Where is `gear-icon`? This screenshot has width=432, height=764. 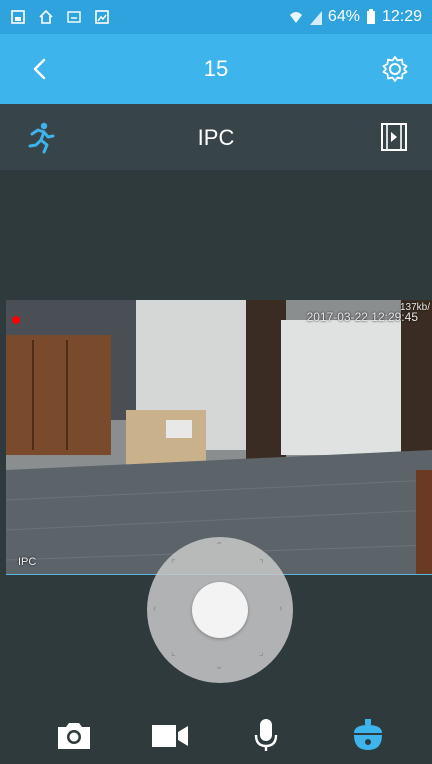
gear-icon is located at coordinates (395, 69).